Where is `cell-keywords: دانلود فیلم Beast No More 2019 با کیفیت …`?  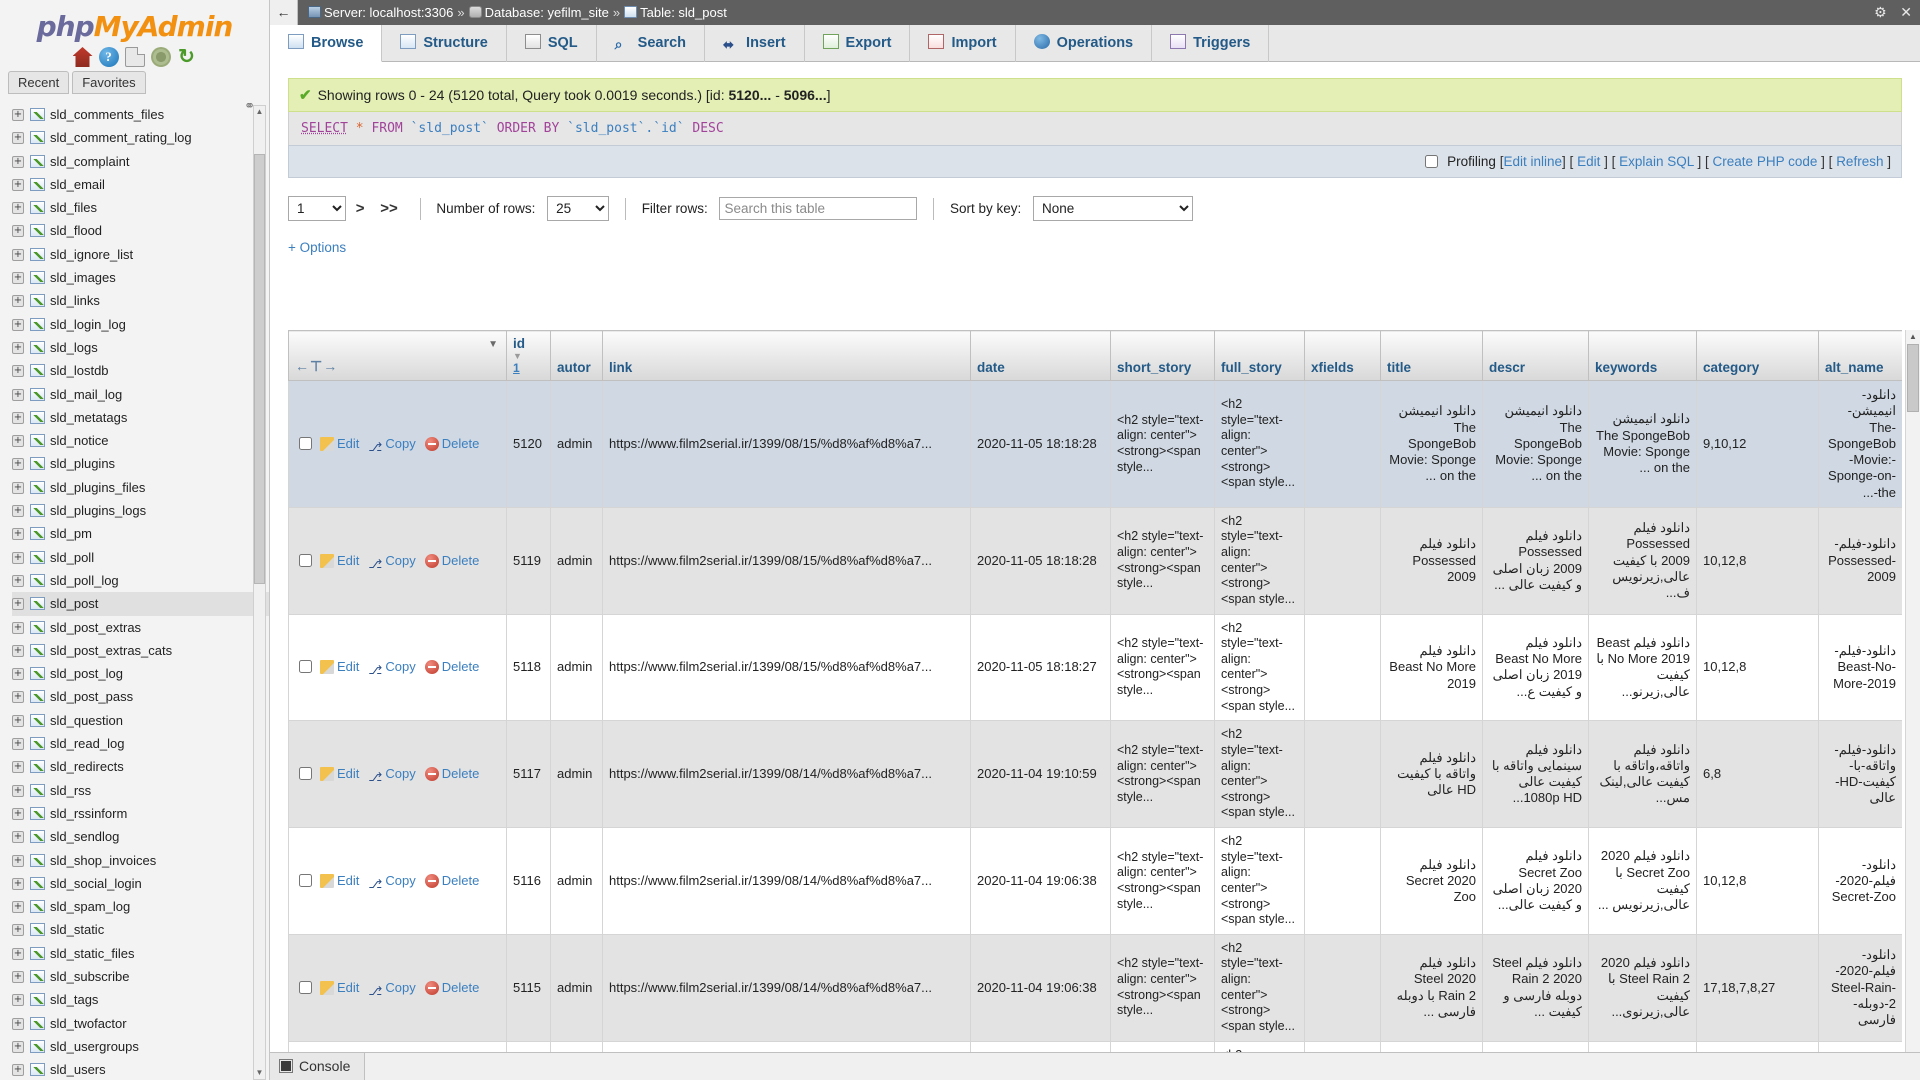
cell-keywords: دانلود فیلم Beast No More 2019 با کیفیت … is located at coordinates (1642, 667).